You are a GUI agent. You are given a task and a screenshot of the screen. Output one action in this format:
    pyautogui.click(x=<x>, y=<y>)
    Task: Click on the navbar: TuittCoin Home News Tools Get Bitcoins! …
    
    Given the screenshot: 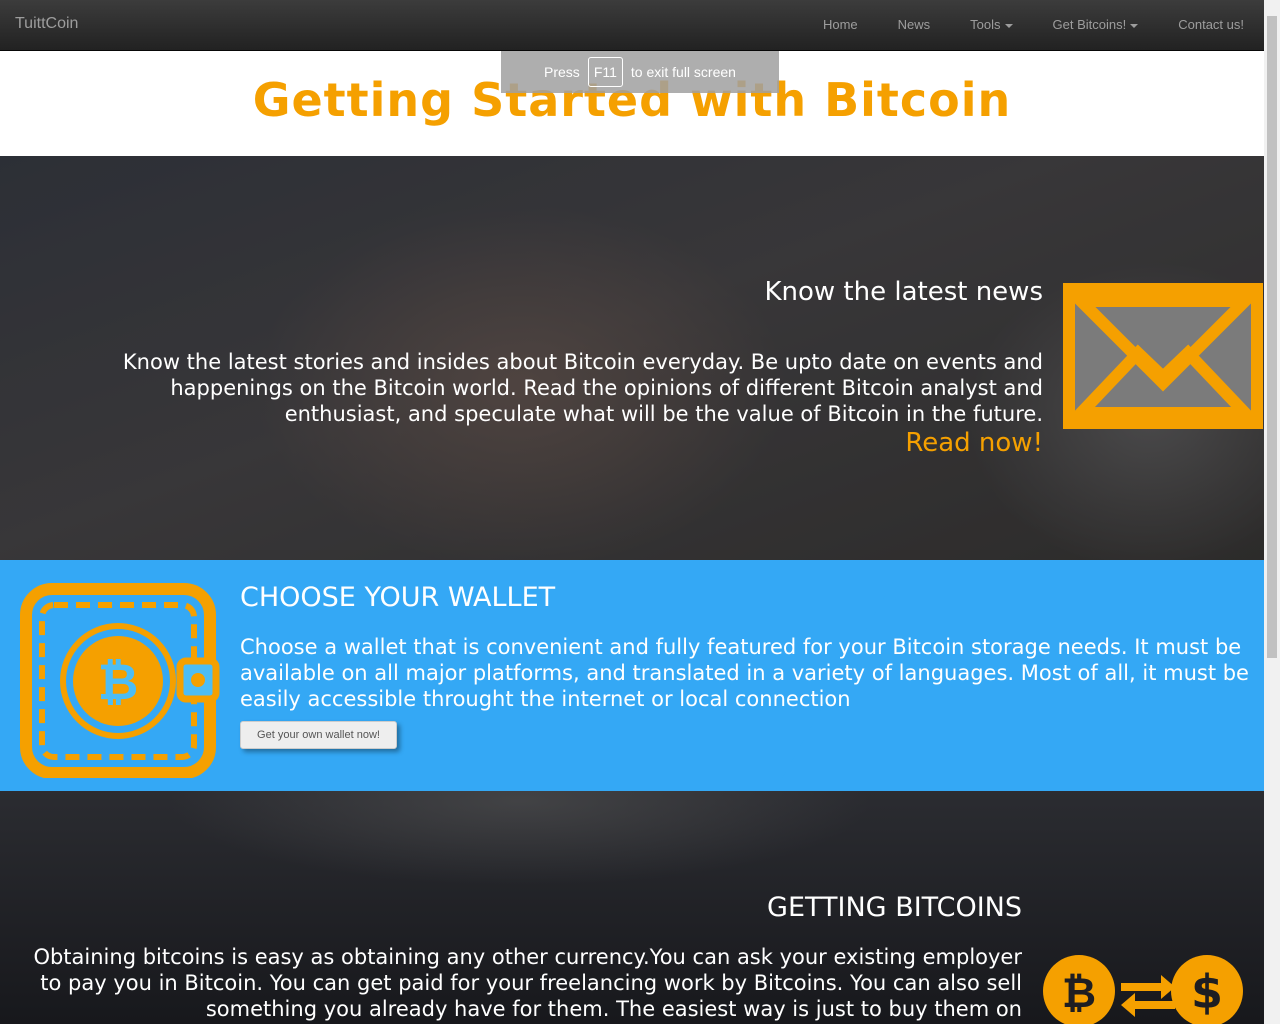 What is the action you would take?
    pyautogui.click(x=632, y=25)
    